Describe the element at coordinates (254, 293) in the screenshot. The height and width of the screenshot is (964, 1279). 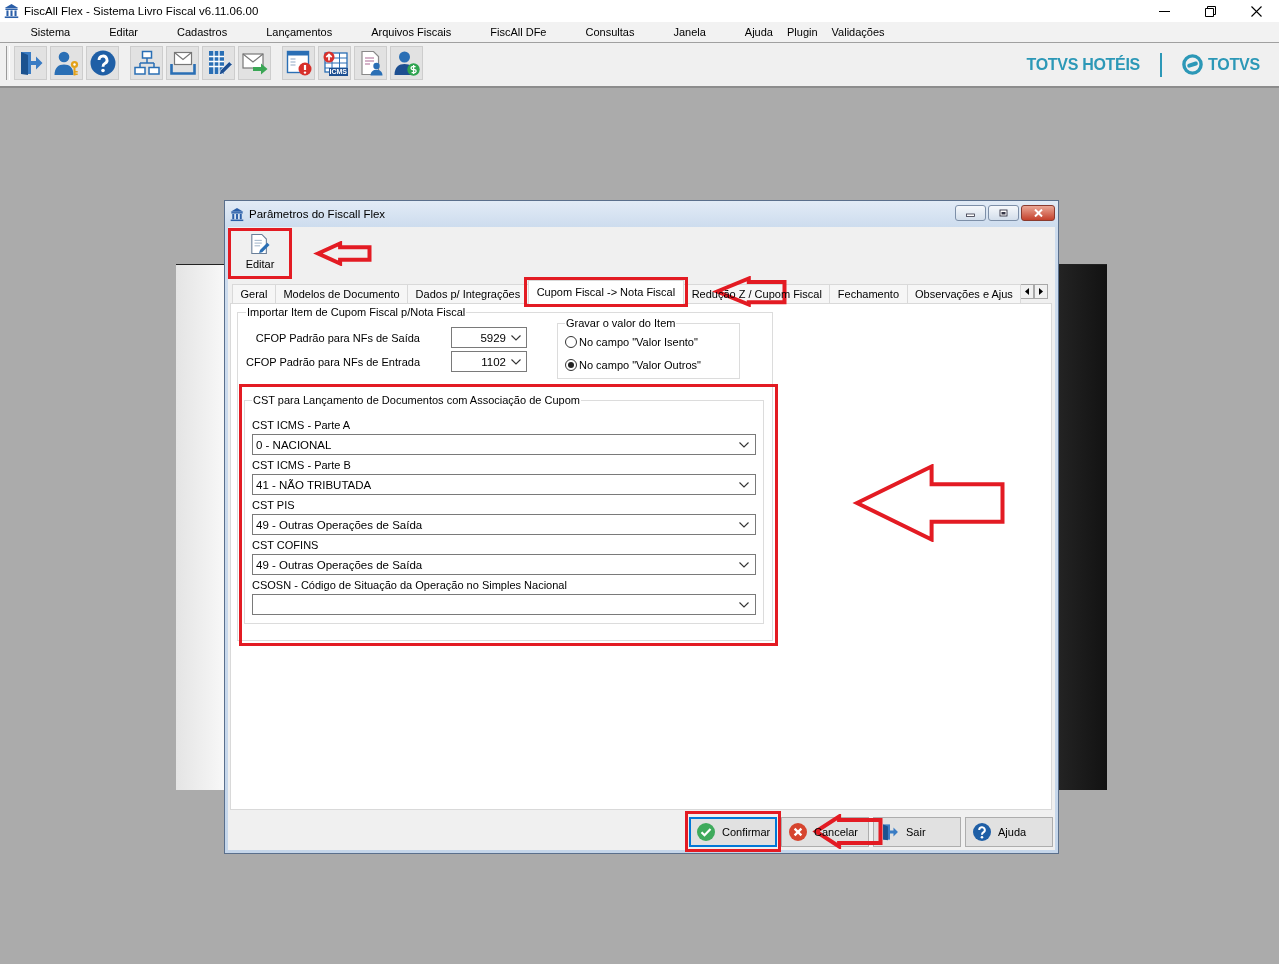
I see `tab: Geral` at that location.